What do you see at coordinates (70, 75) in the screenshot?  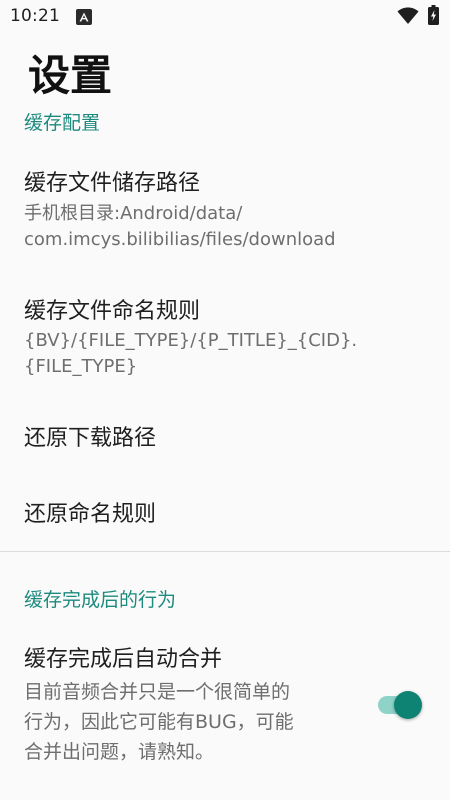 I see `page-title: 设置` at bounding box center [70, 75].